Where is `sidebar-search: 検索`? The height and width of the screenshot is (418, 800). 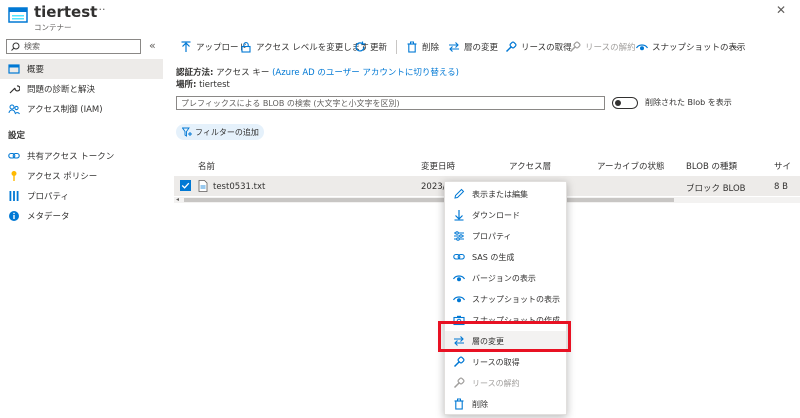 sidebar-search: 検索 is located at coordinates (73, 46).